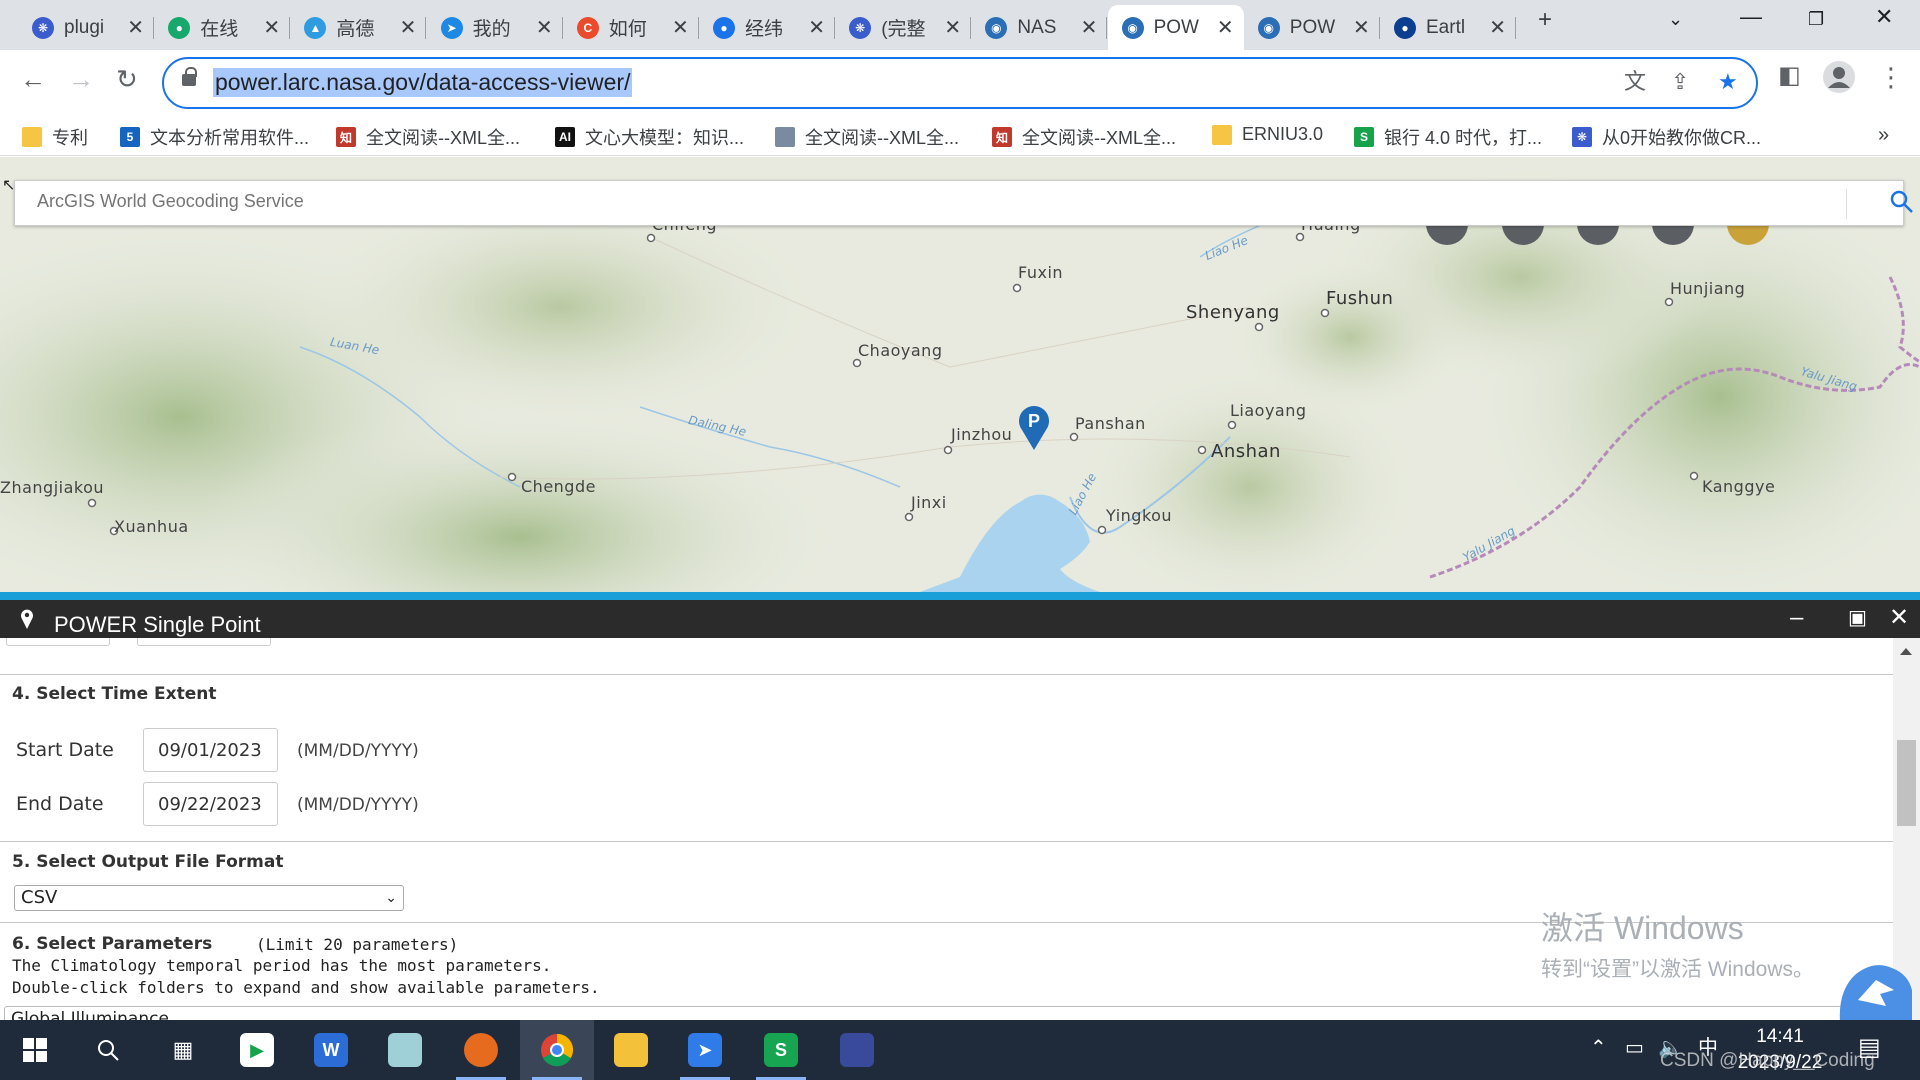  I want to click on parameter-tree: Global Illuminance, so click(948, 1013).